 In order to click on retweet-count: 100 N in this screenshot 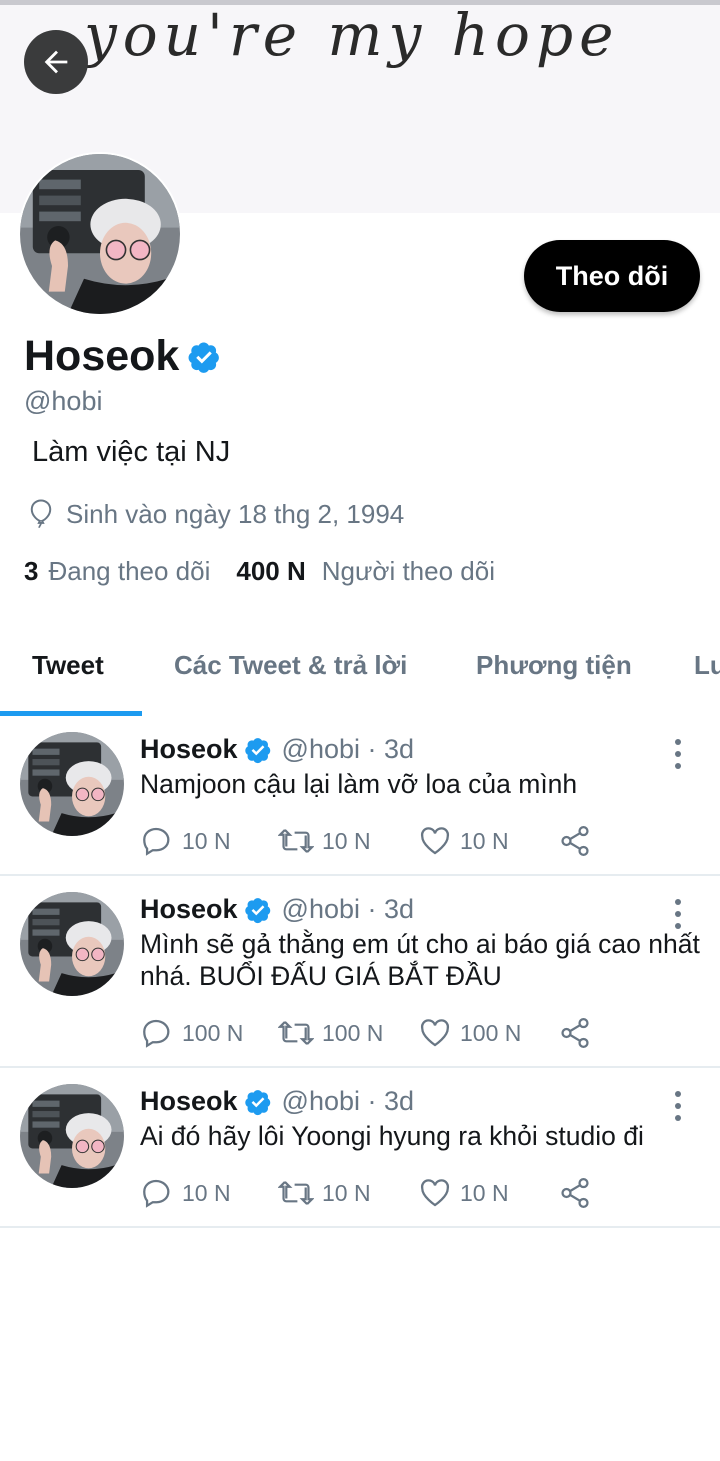, I will do `click(353, 1032)`.